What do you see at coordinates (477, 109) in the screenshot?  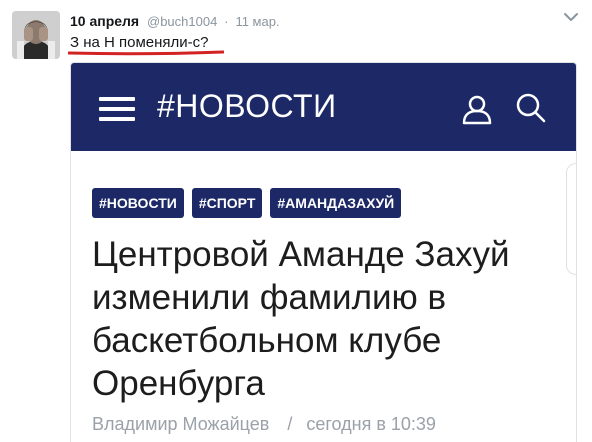 I see `user-icon` at bounding box center [477, 109].